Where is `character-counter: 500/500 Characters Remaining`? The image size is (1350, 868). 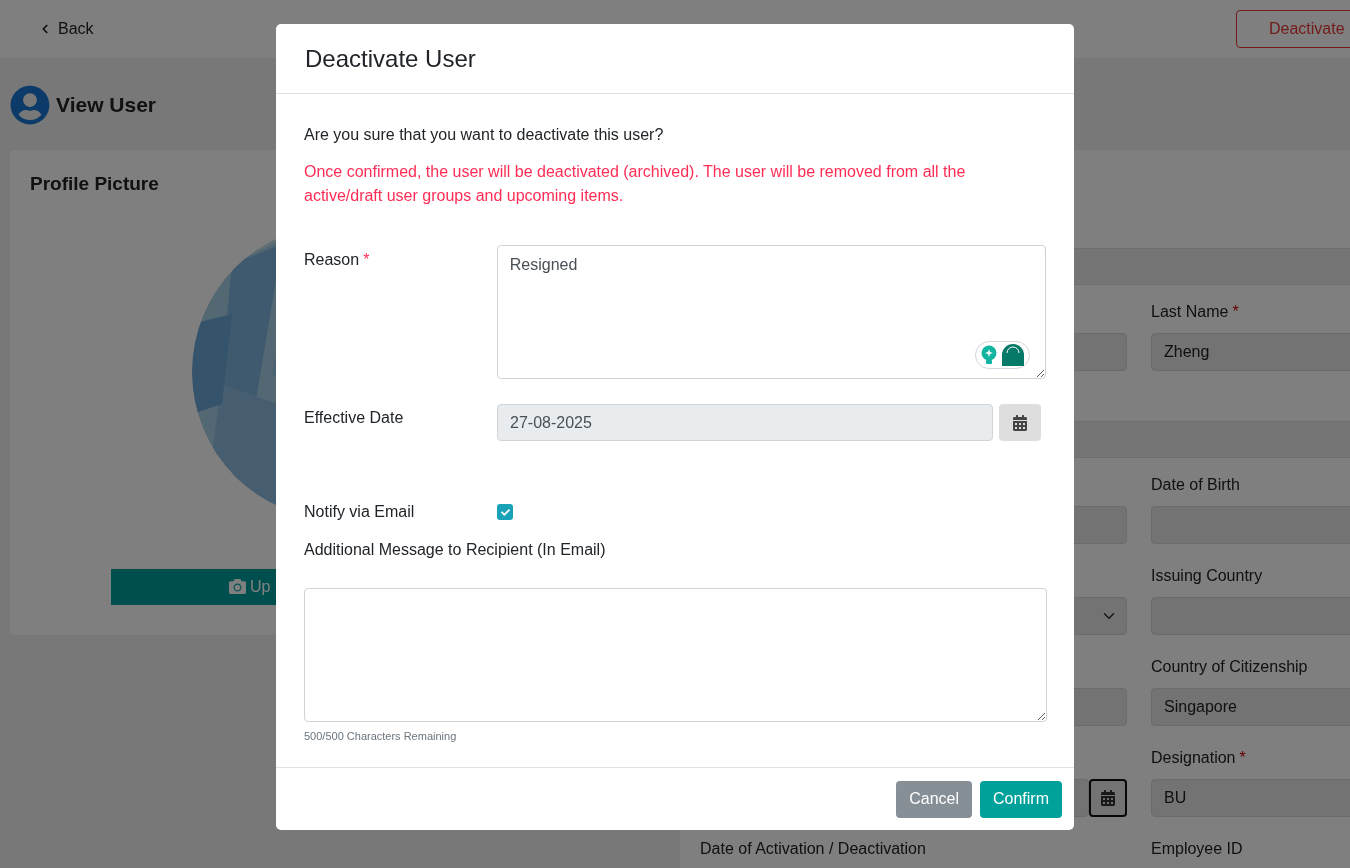 character-counter: 500/500 Characters Remaining is located at coordinates (381, 736).